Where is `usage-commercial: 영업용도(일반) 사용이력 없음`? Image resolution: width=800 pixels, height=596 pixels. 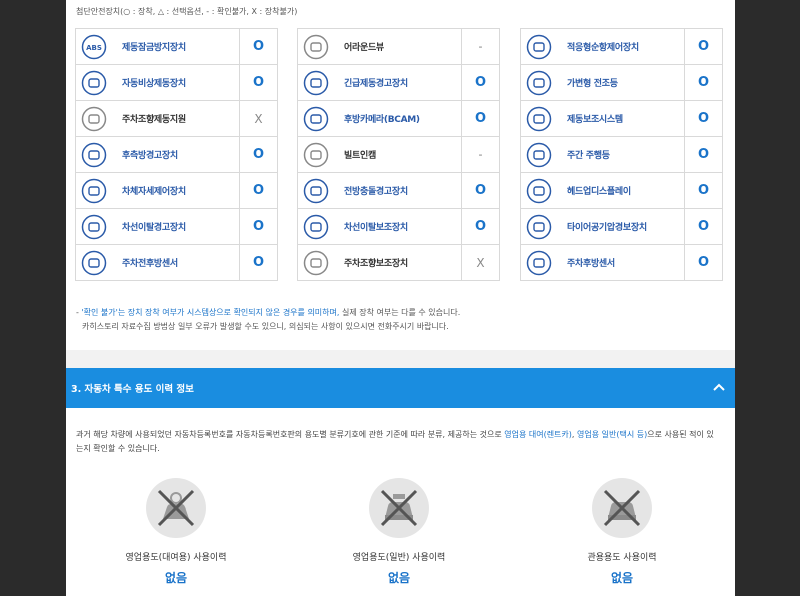
usage-commercial: 영업용도(일반) 사용이력 없음 is located at coordinates (399, 532).